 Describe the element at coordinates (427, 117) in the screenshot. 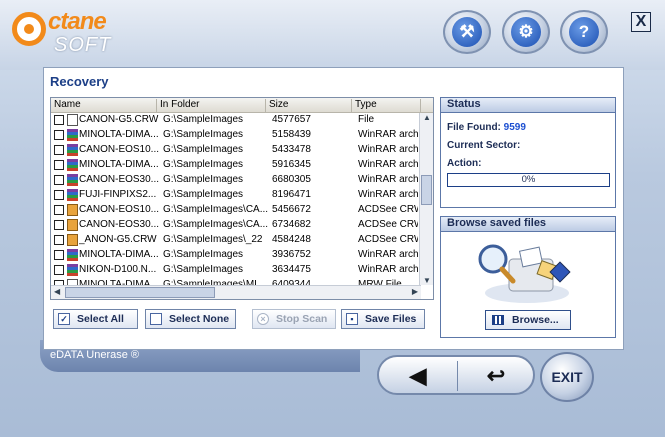

I see `scroll-up-icon: ▲` at that location.